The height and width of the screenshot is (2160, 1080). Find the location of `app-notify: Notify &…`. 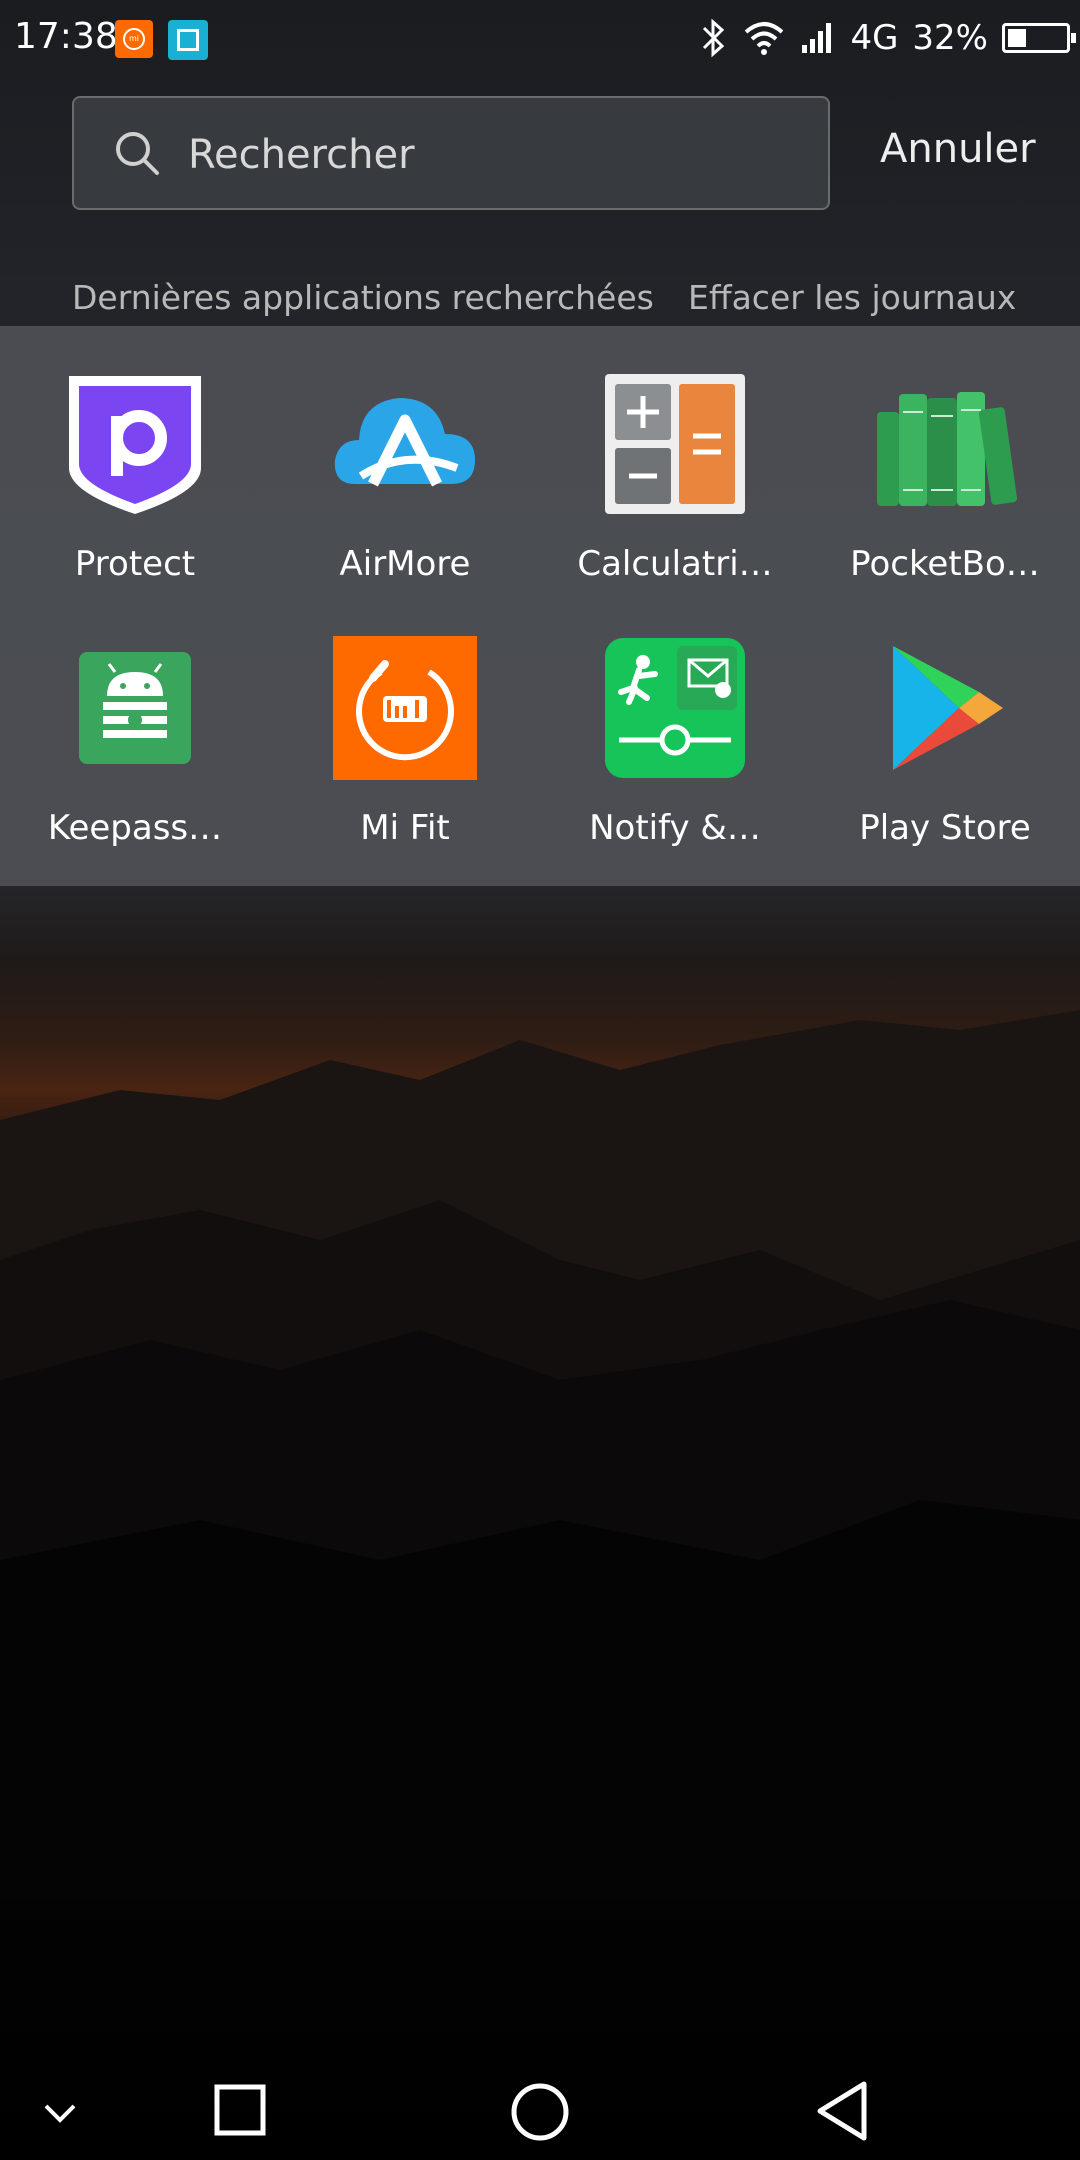

app-notify: Notify &… is located at coordinates (675, 722).